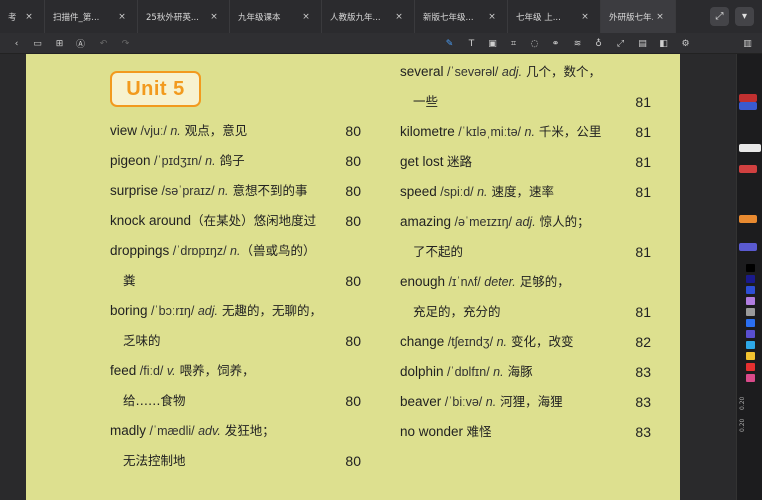  Describe the element at coordinates (457, 311) in the screenshot. I see `entry-definition: 充足的，充分的` at that location.